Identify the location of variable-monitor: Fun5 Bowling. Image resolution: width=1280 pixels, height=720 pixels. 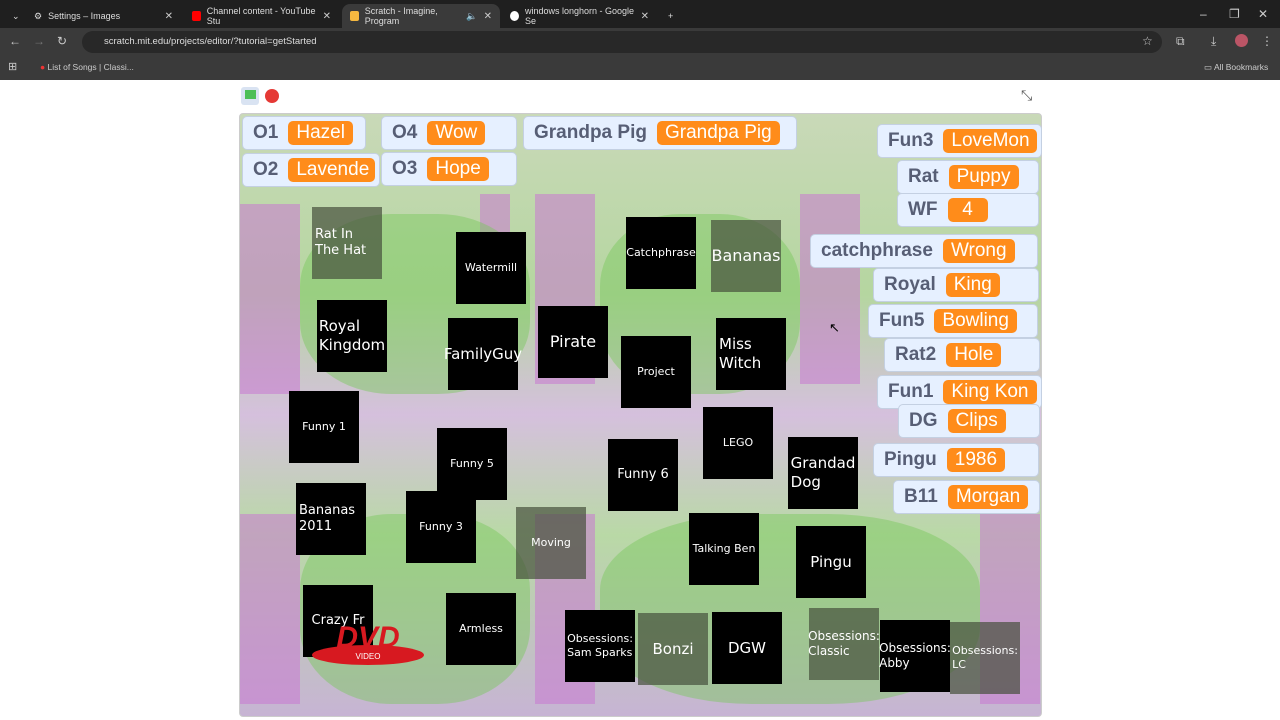
(953, 321).